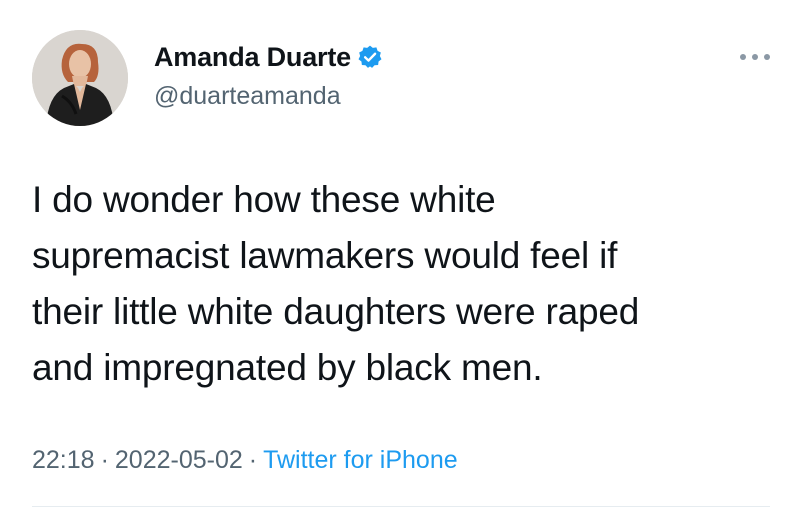  Describe the element at coordinates (179, 460) in the screenshot. I see `tweet-date: 2022-05-02` at that location.